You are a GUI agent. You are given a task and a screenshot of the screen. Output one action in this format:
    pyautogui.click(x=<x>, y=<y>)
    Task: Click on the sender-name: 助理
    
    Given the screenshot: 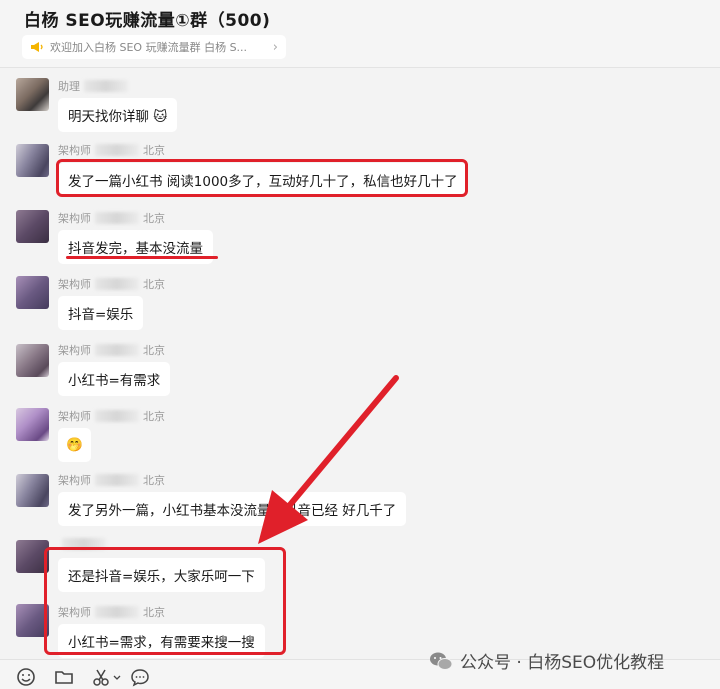 What is the action you would take?
    pyautogui.click(x=69, y=86)
    